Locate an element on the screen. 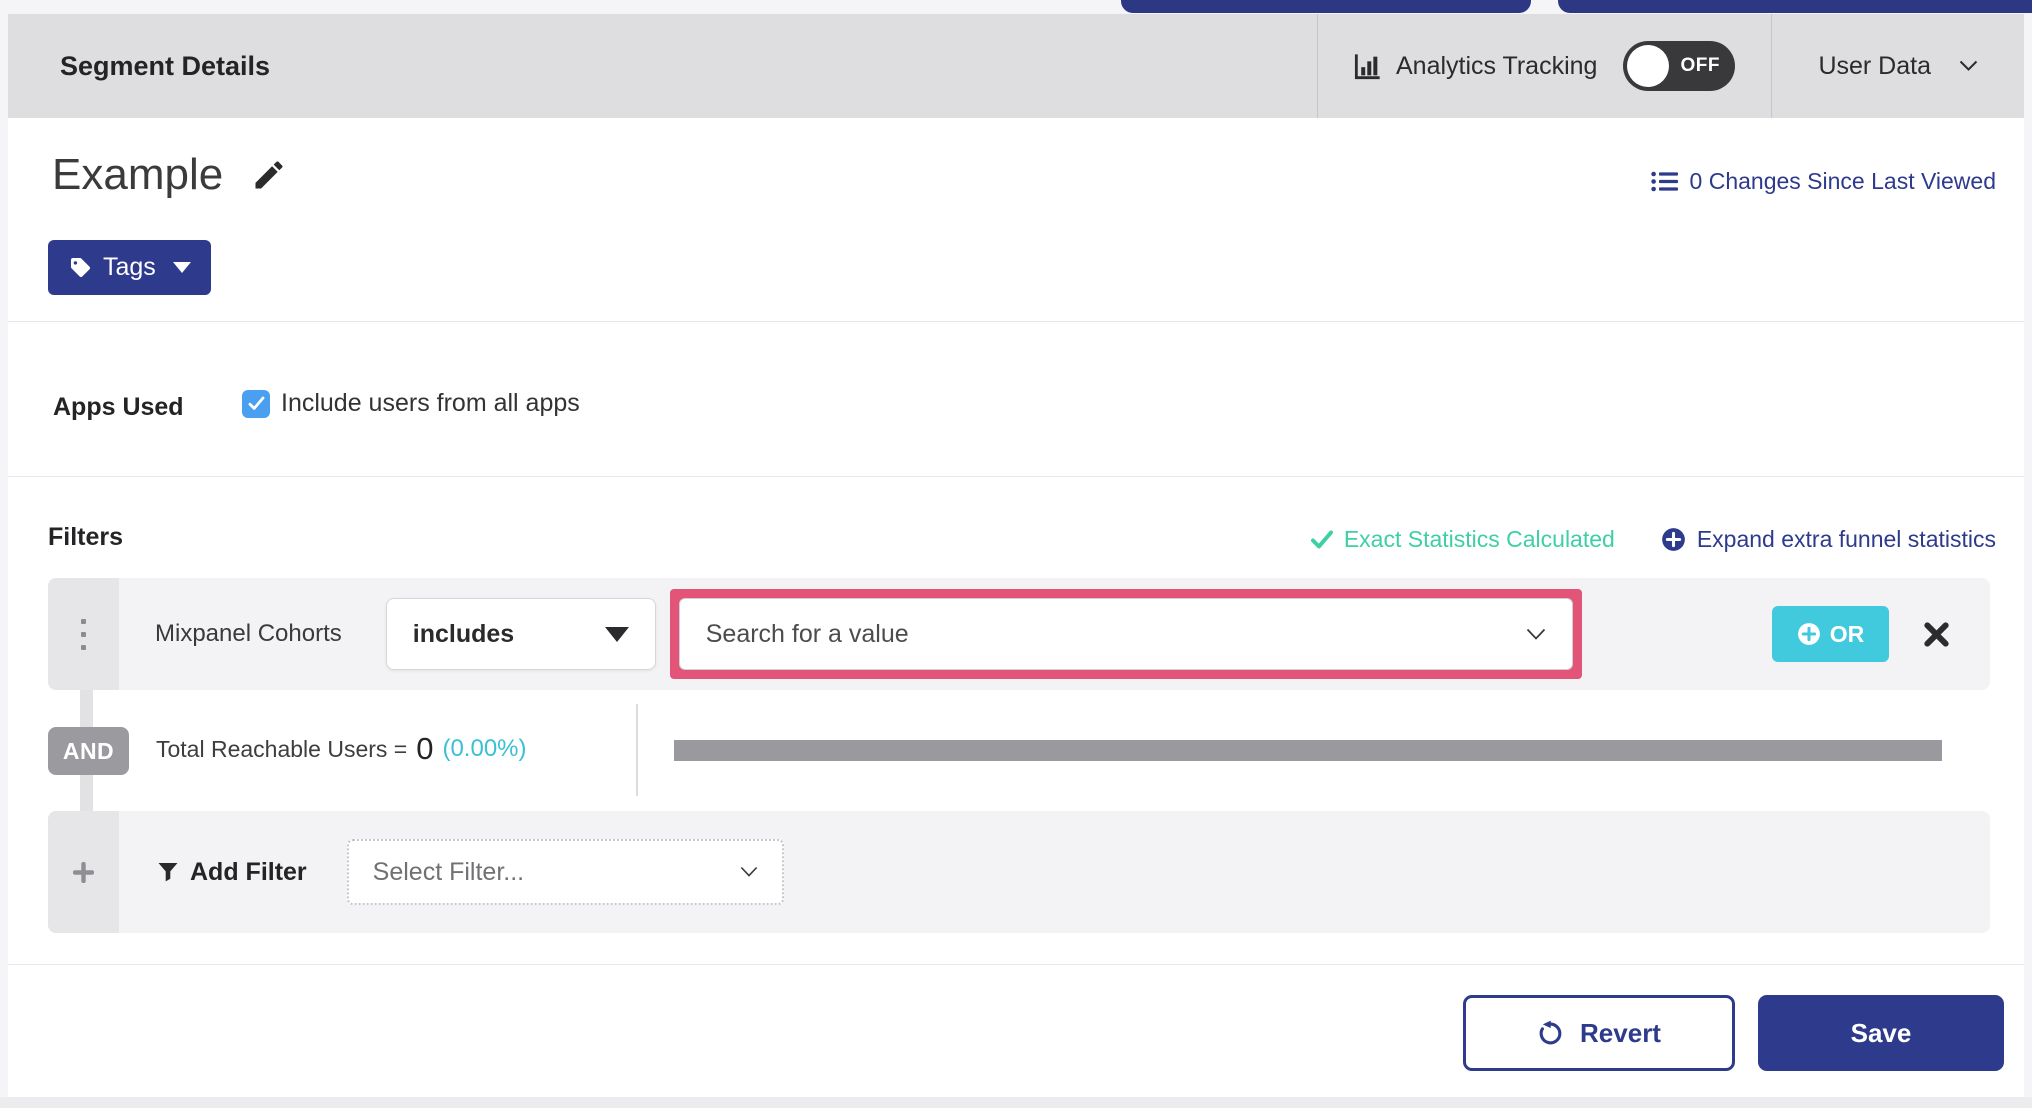 This screenshot has width=2032, height=1108. drag-dots-icon is located at coordinates (83, 634).